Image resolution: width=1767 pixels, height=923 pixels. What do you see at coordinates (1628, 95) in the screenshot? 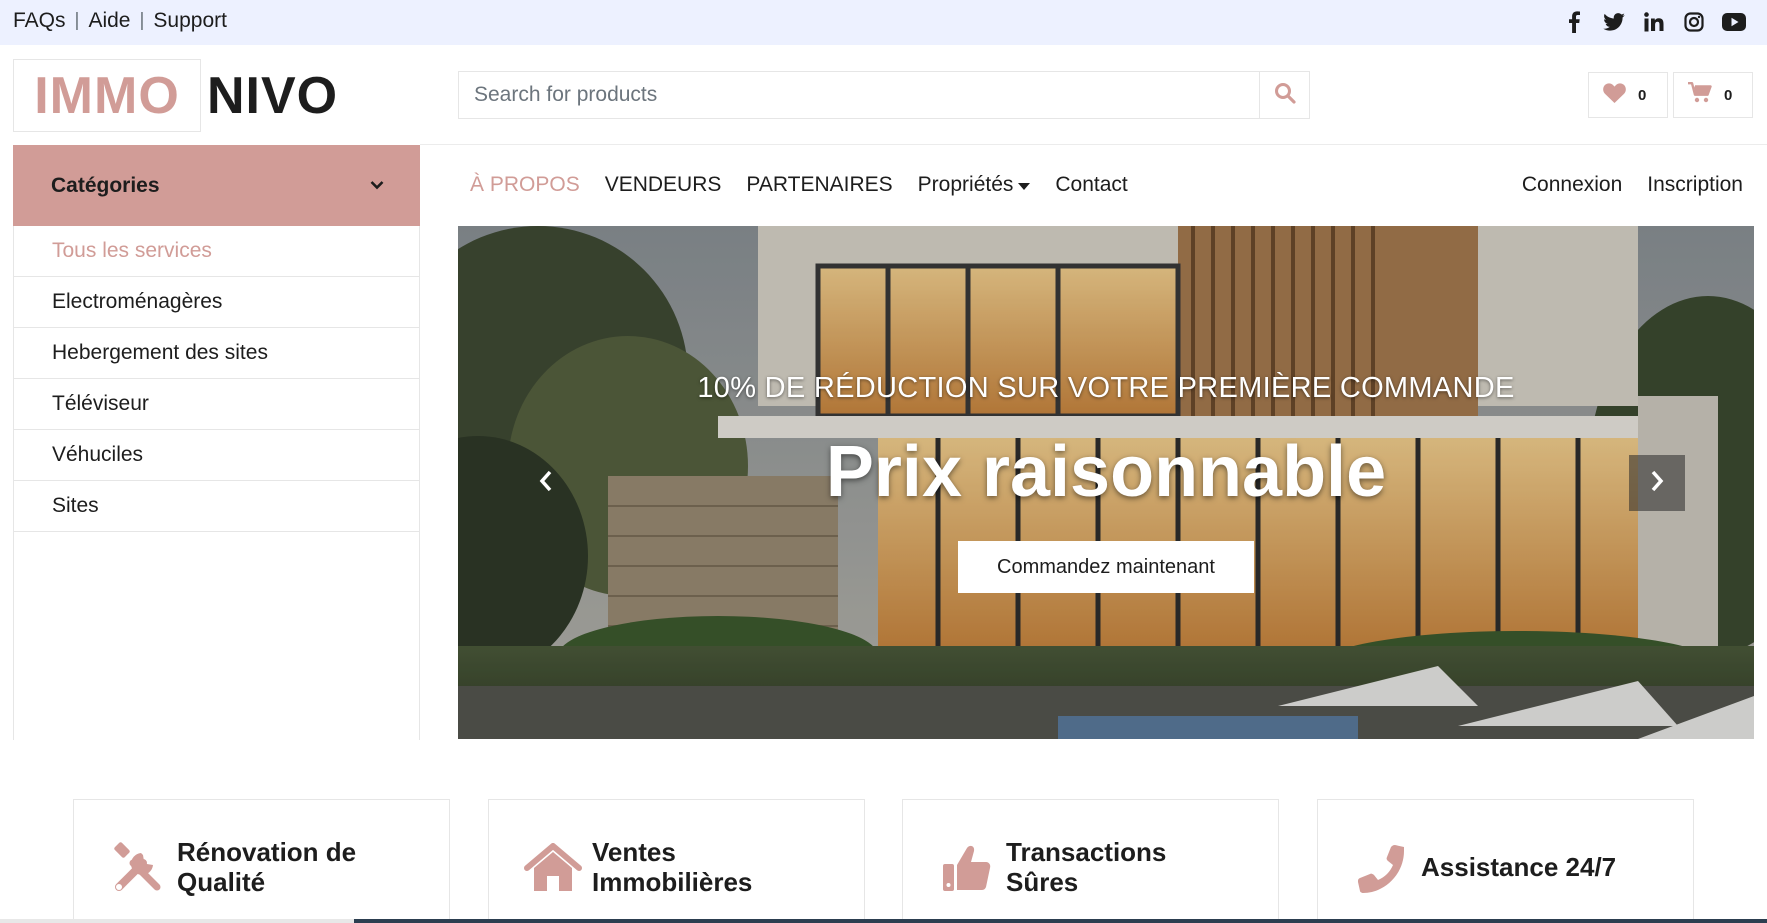
I see `wishlist-button: 0` at bounding box center [1628, 95].